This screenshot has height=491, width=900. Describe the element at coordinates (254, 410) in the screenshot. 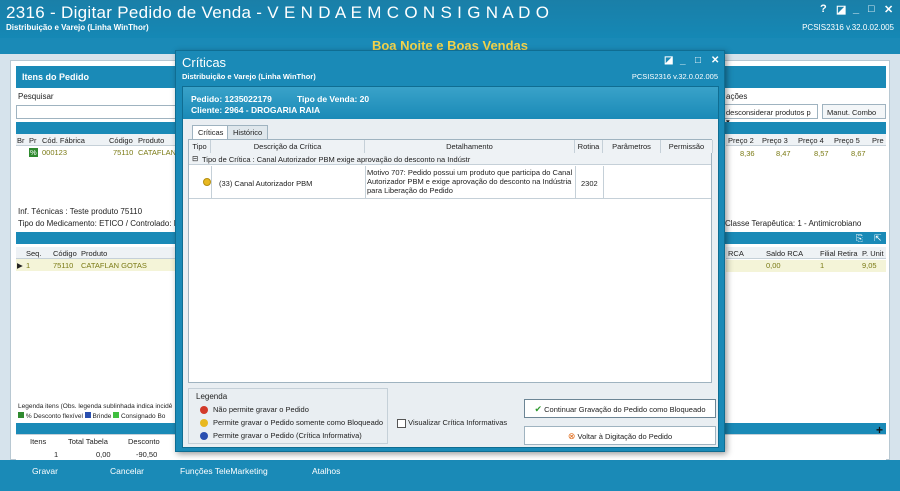

I see `legend-red: Não permite gravar o Pedido` at that location.